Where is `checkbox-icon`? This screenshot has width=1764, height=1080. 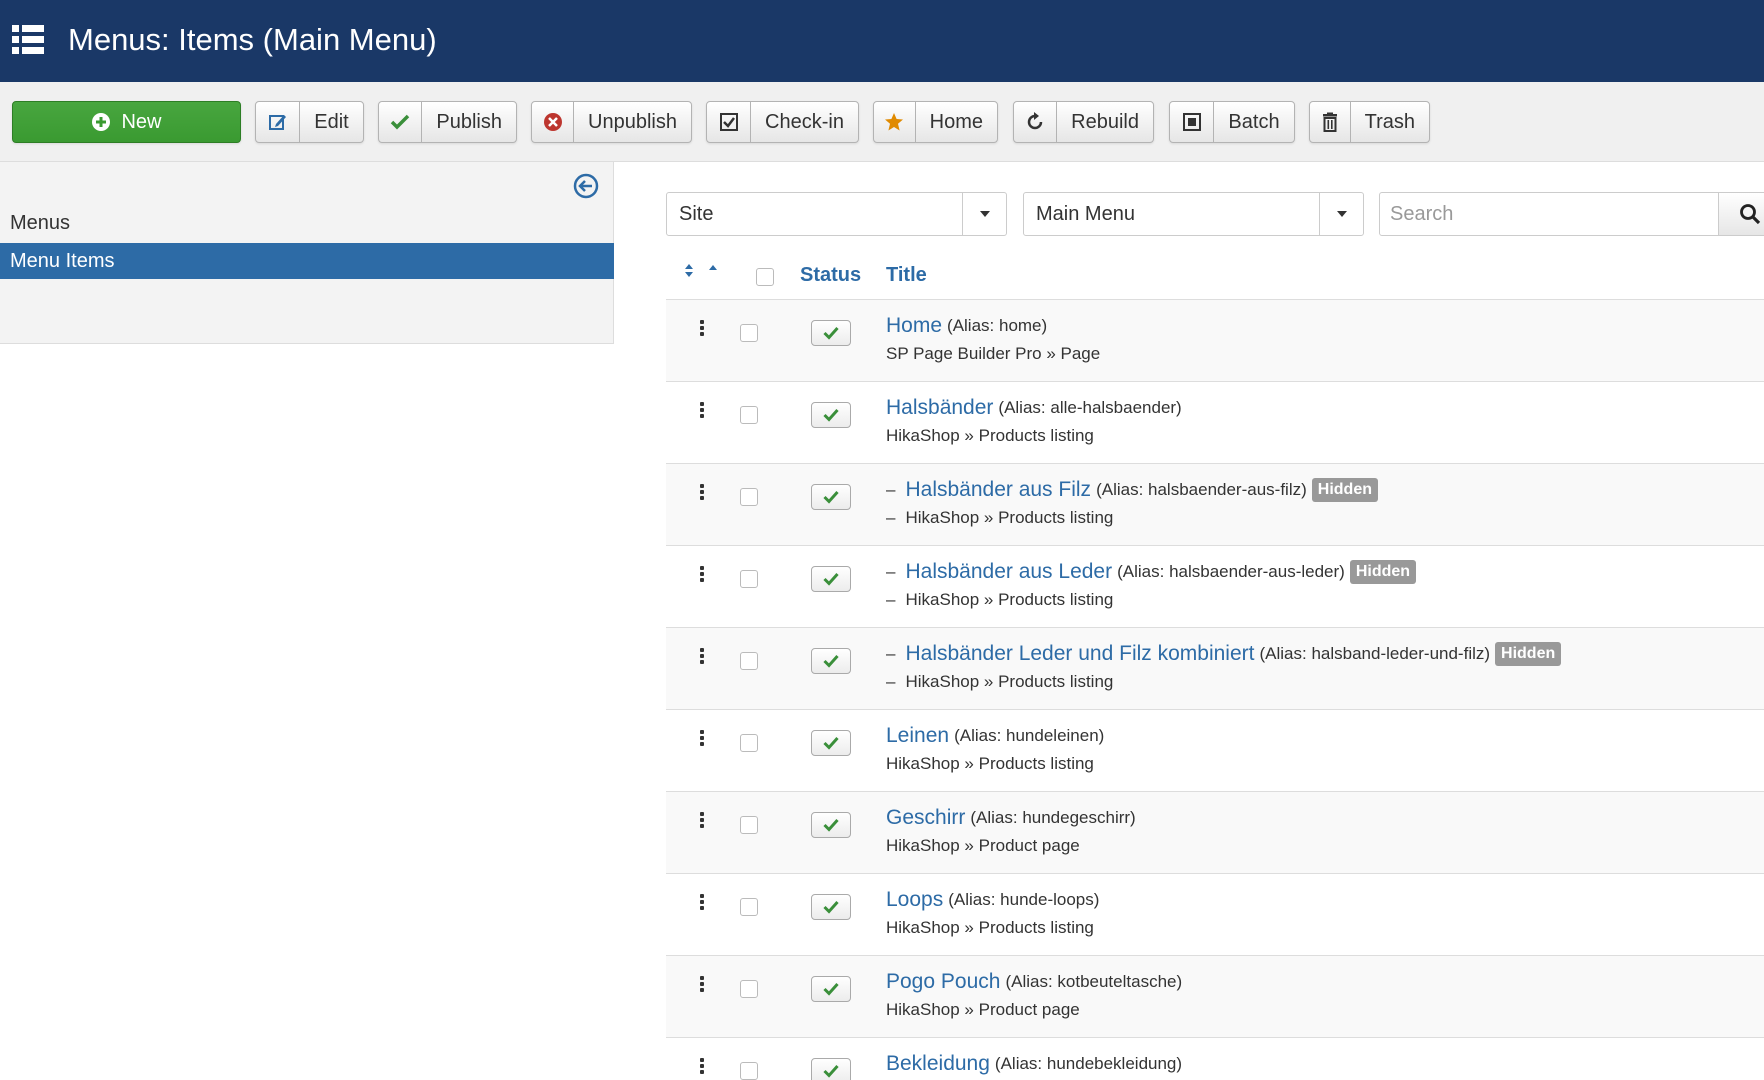 checkbox-icon is located at coordinates (728, 122).